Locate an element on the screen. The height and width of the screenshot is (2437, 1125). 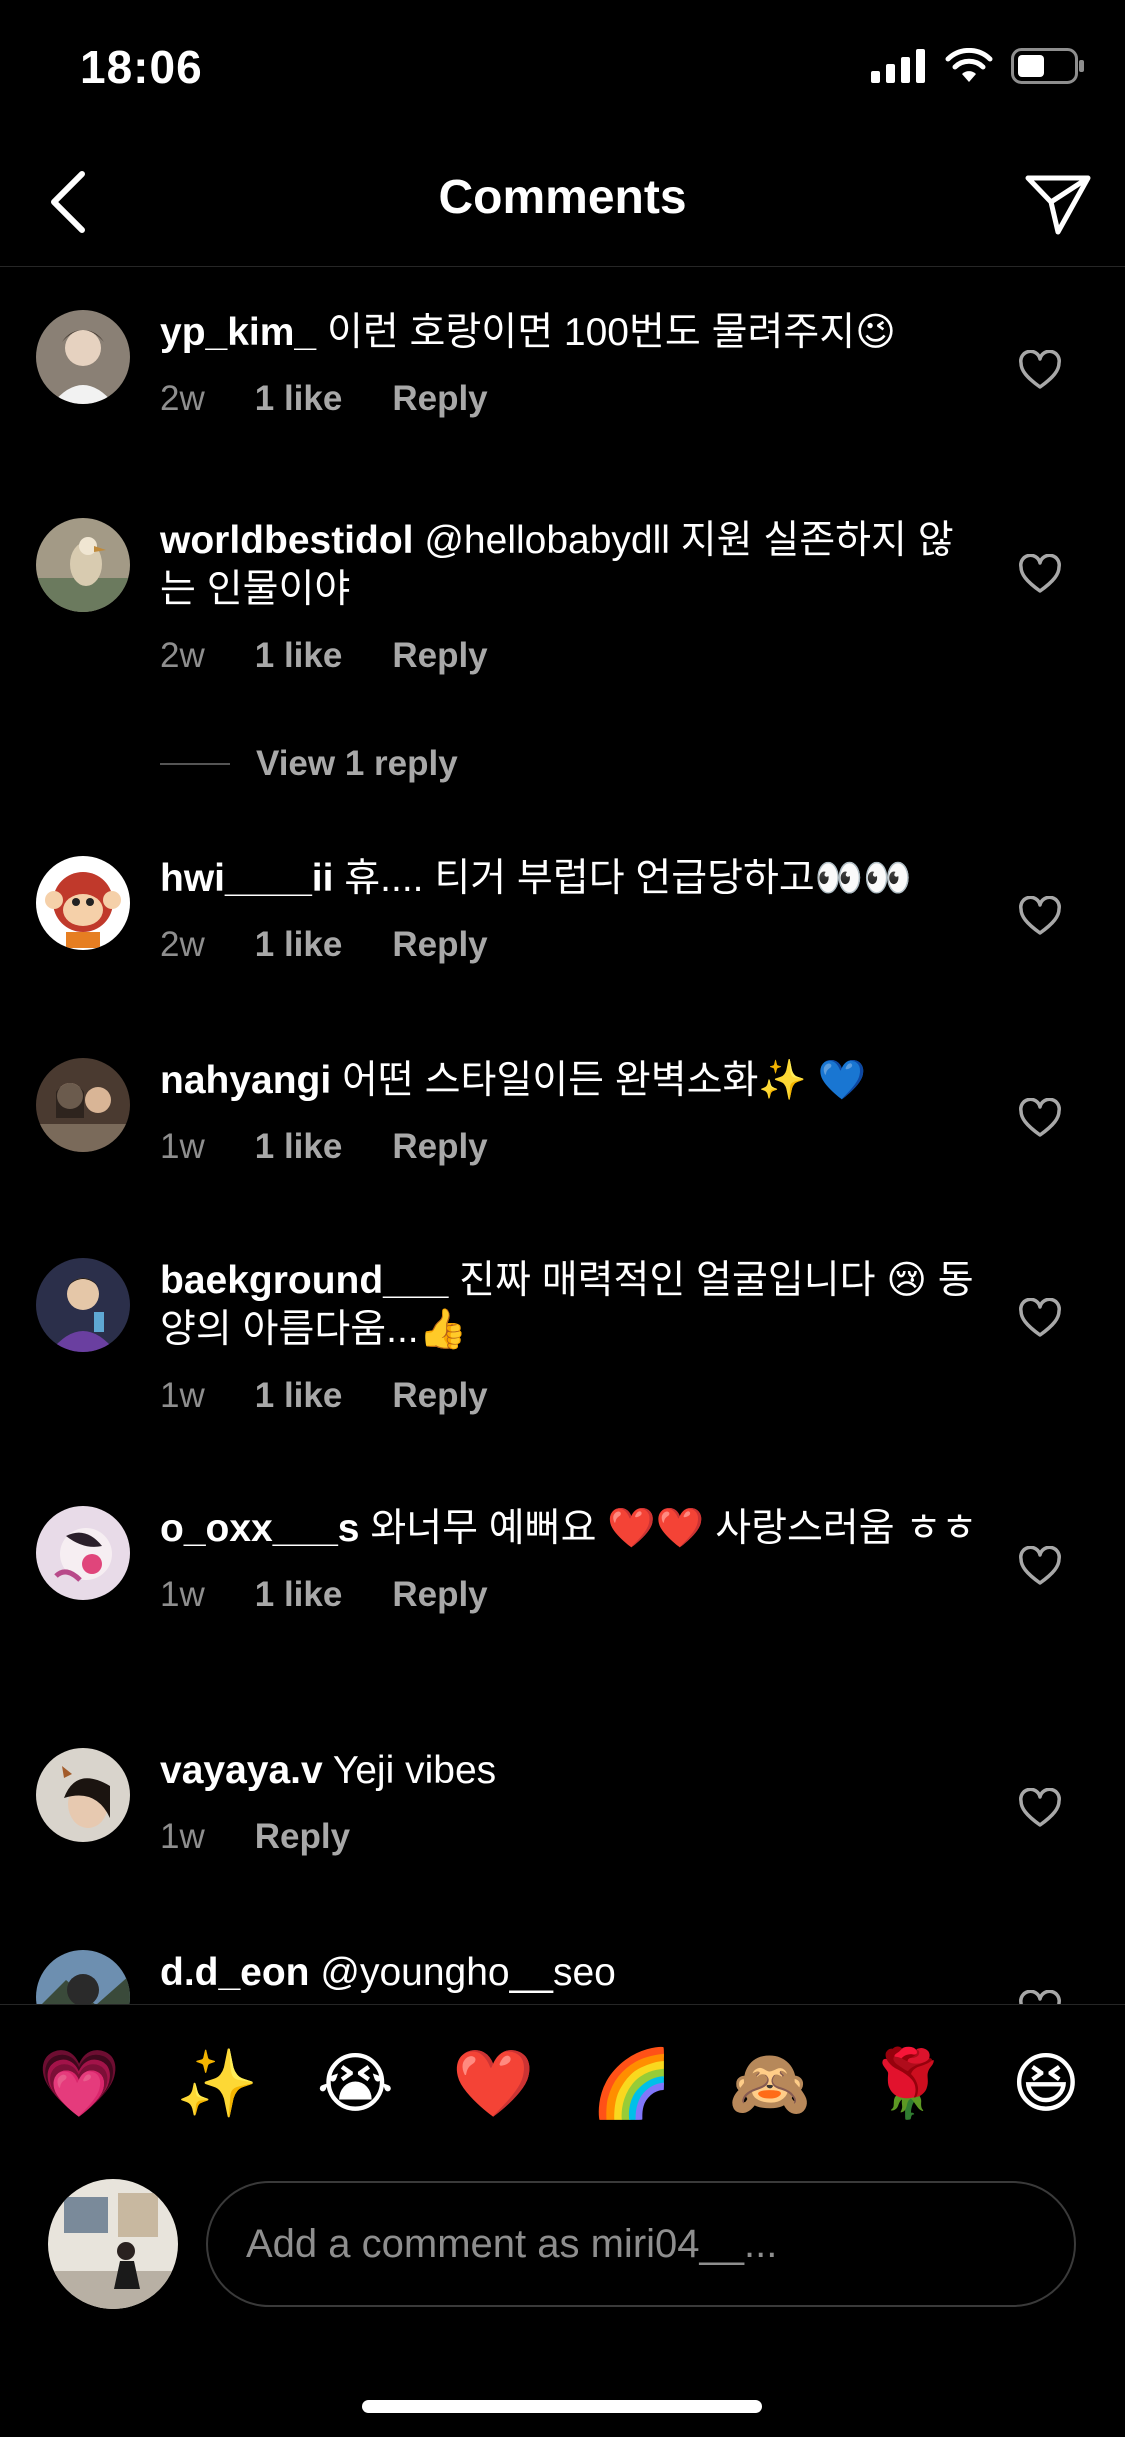
emoji-sparkles: ✨ is located at coordinates (217, 2084).